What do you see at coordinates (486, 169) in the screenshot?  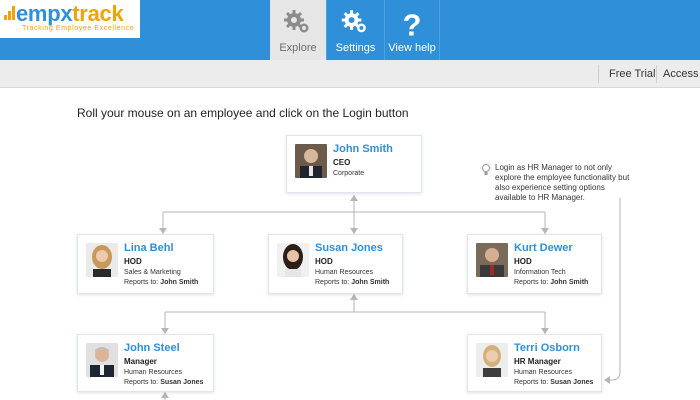 I see `lightbulb-icon` at bounding box center [486, 169].